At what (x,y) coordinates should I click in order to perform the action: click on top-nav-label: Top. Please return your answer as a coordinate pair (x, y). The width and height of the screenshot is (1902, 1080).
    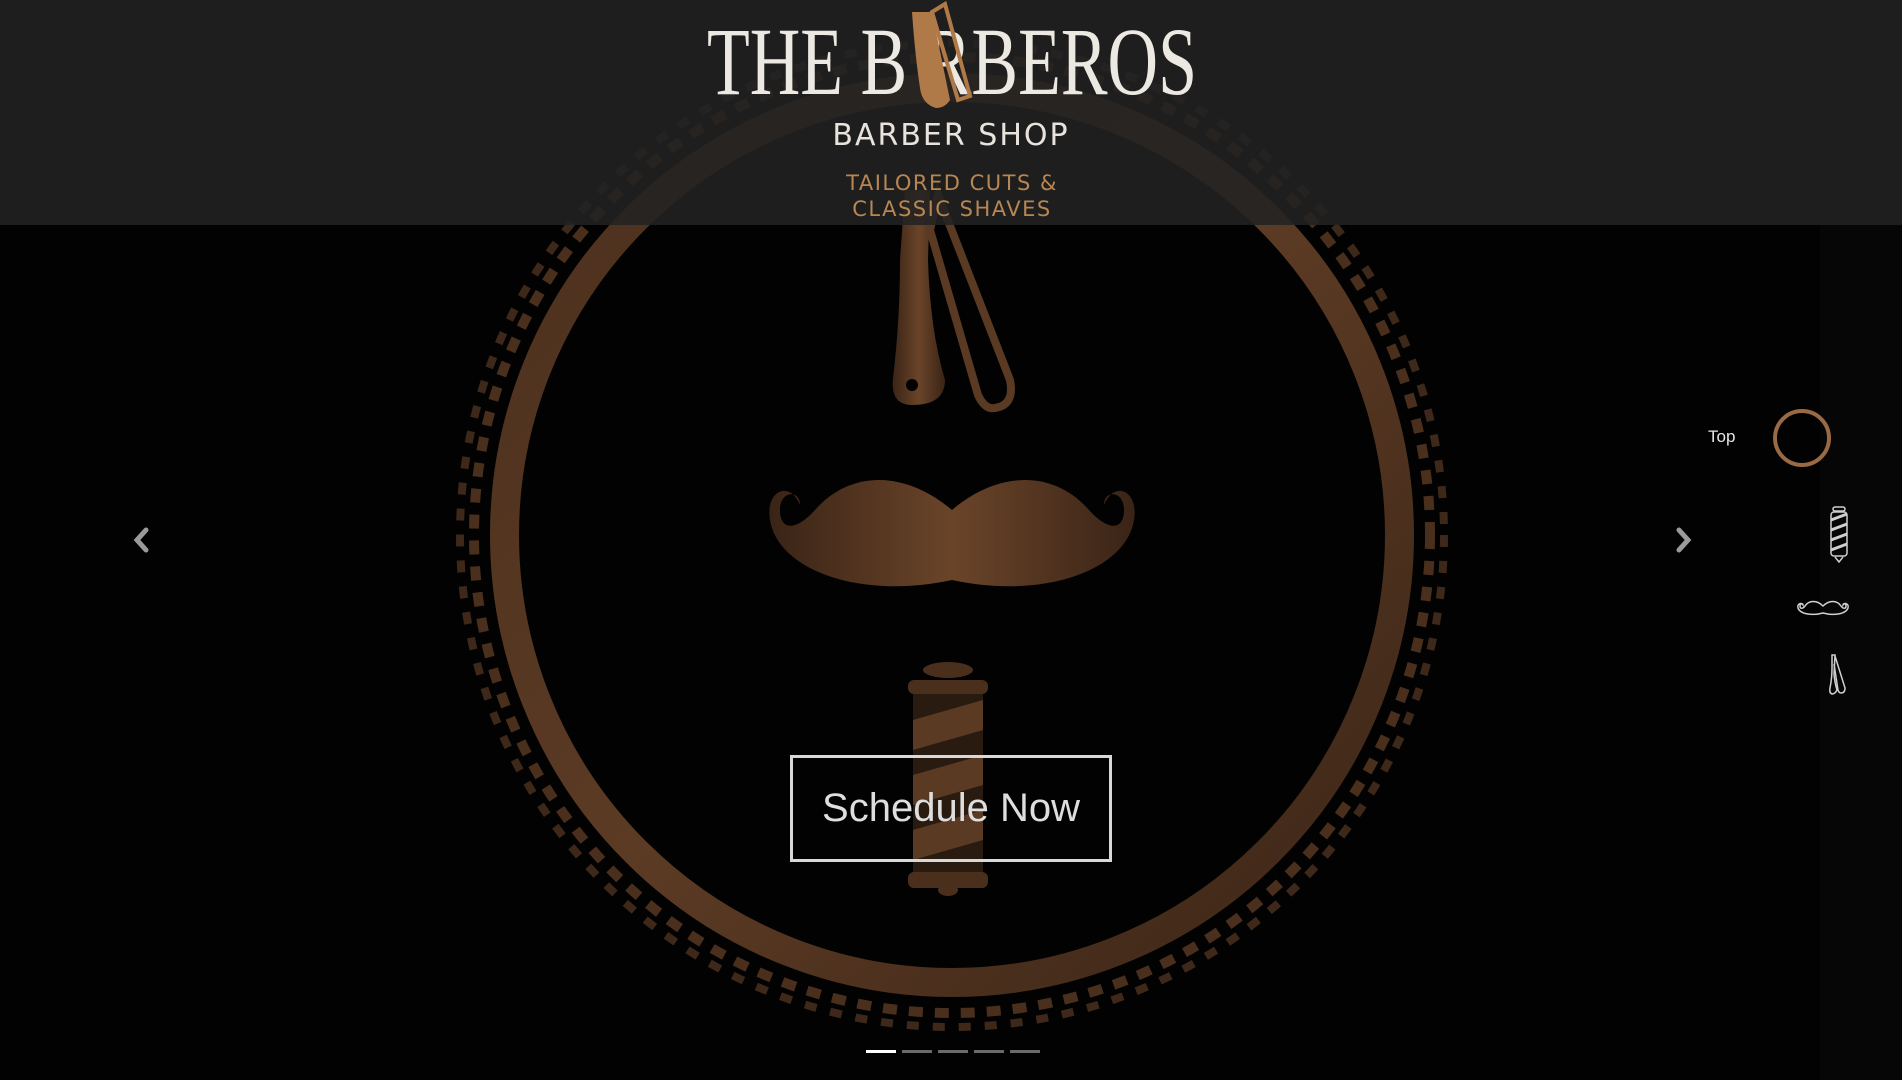
    Looking at the image, I should click on (1722, 436).